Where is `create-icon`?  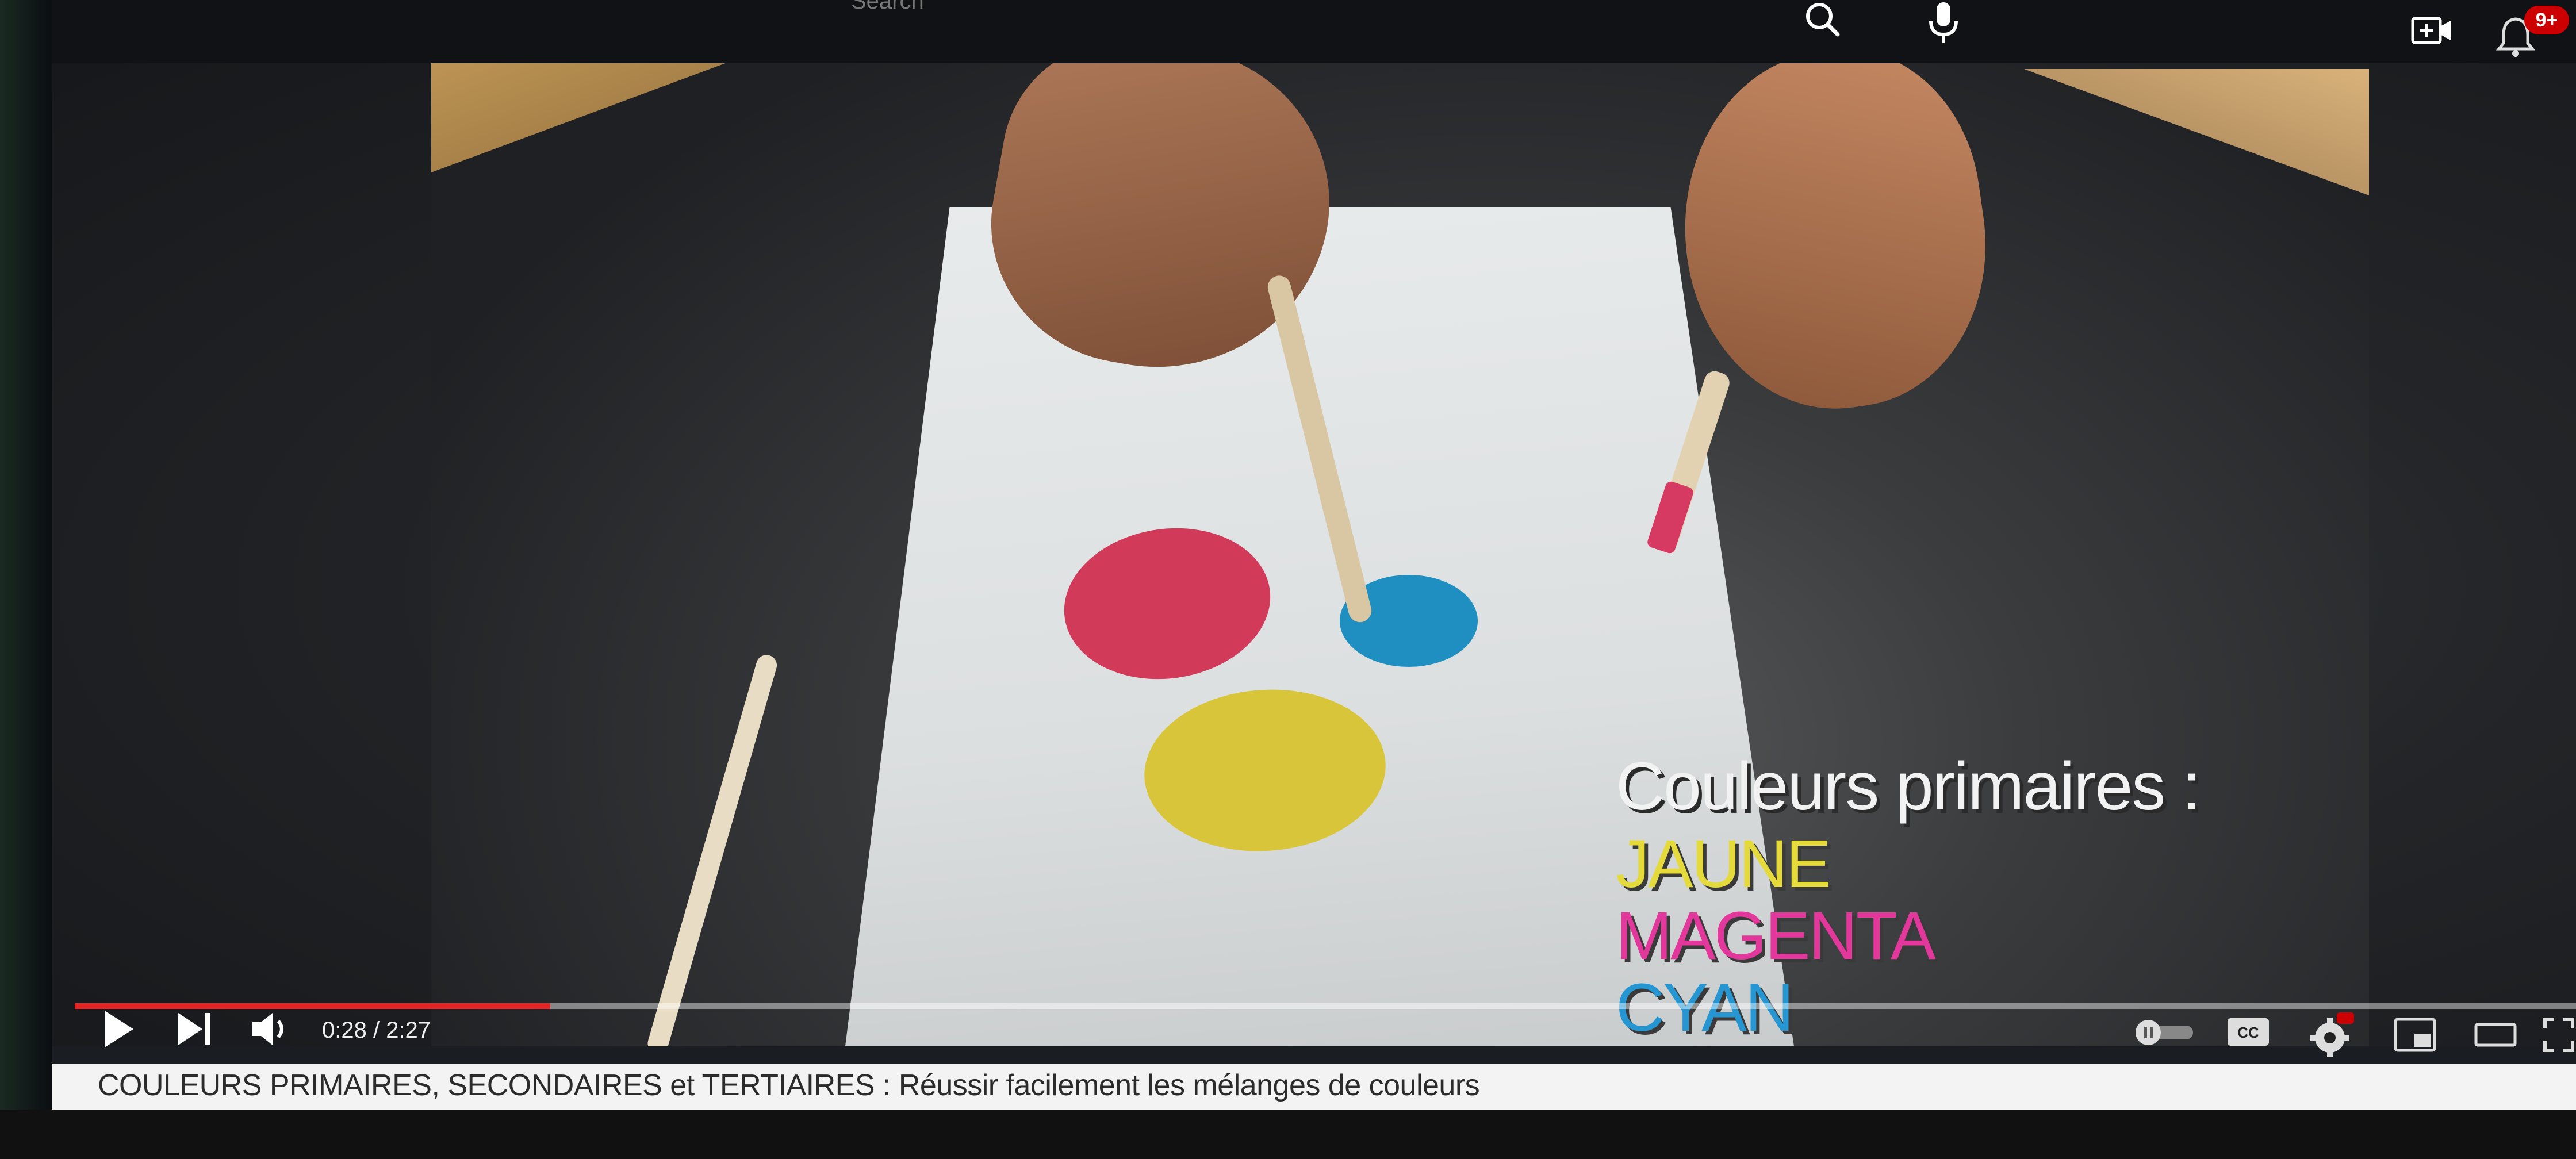
create-icon is located at coordinates (2432, 31).